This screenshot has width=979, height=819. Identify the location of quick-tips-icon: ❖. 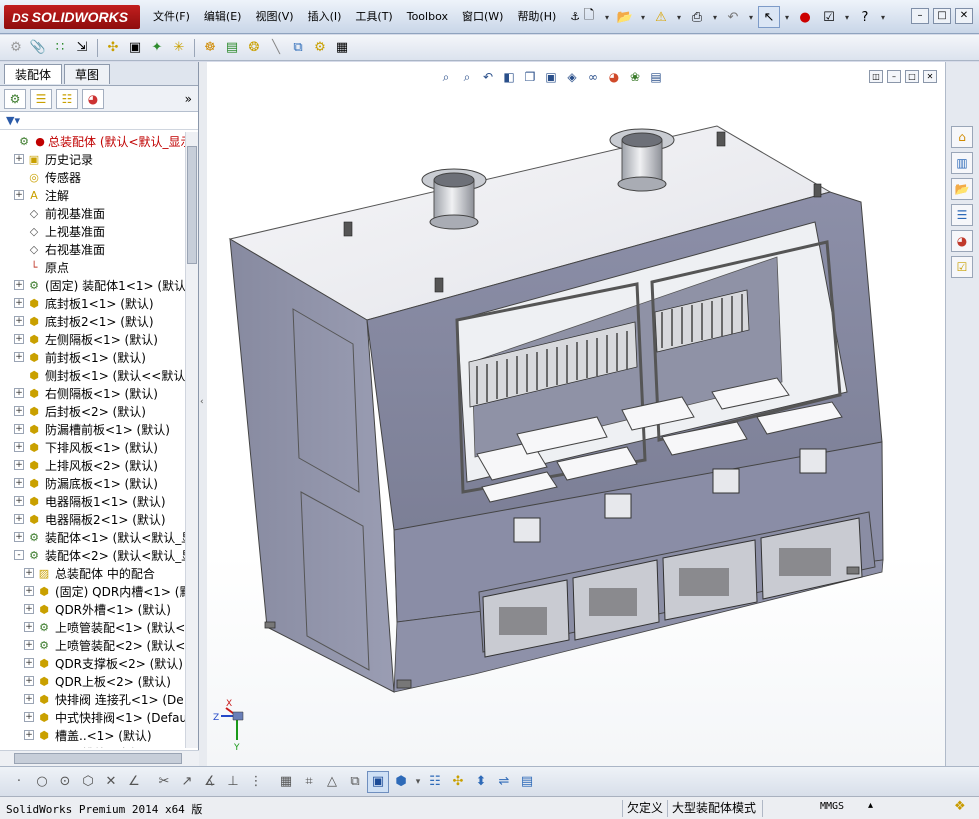
(960, 806).